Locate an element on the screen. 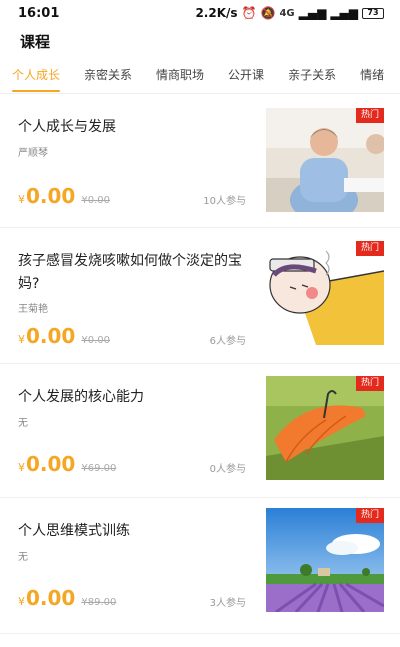 The width and height of the screenshot is (400, 647). tab-open-course: 公开课 is located at coordinates (246, 76).